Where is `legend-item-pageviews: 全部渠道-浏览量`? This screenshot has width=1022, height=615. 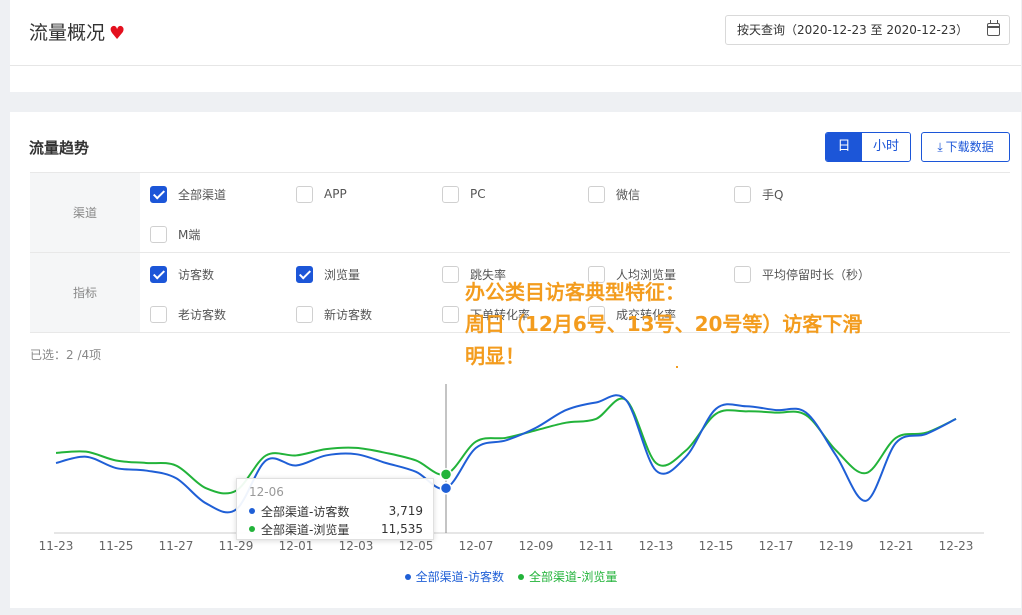
legend-item-pageviews: 全部渠道-浏览量 is located at coordinates (567, 576).